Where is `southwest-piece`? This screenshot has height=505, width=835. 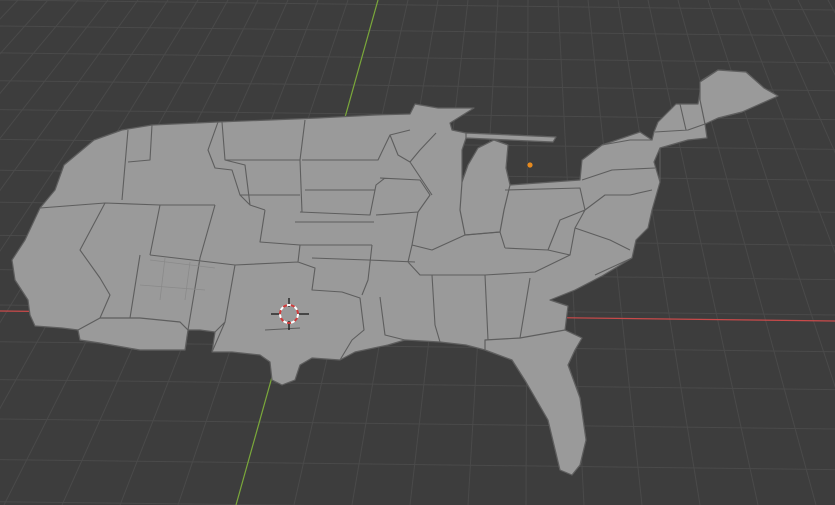
southwest-piece is located at coordinates (133, 334).